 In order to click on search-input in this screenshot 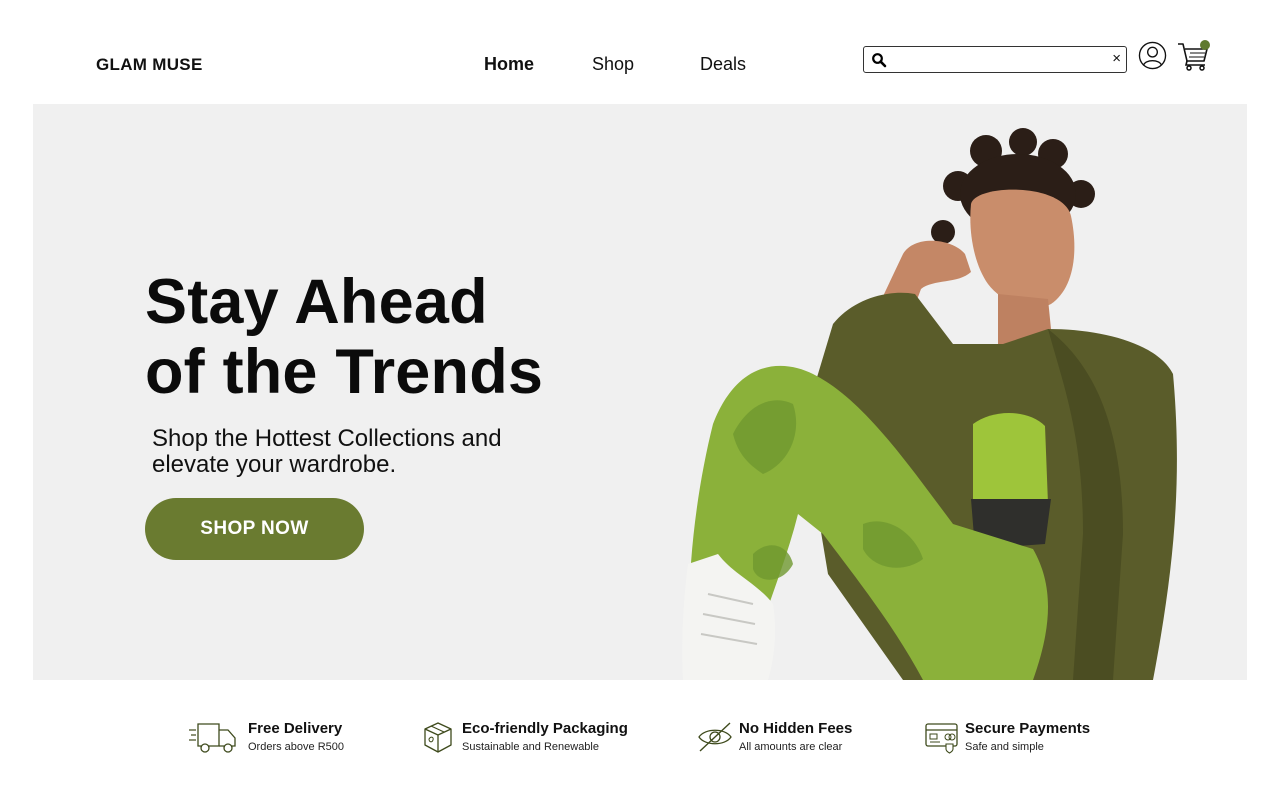, I will do `click(997, 59)`.